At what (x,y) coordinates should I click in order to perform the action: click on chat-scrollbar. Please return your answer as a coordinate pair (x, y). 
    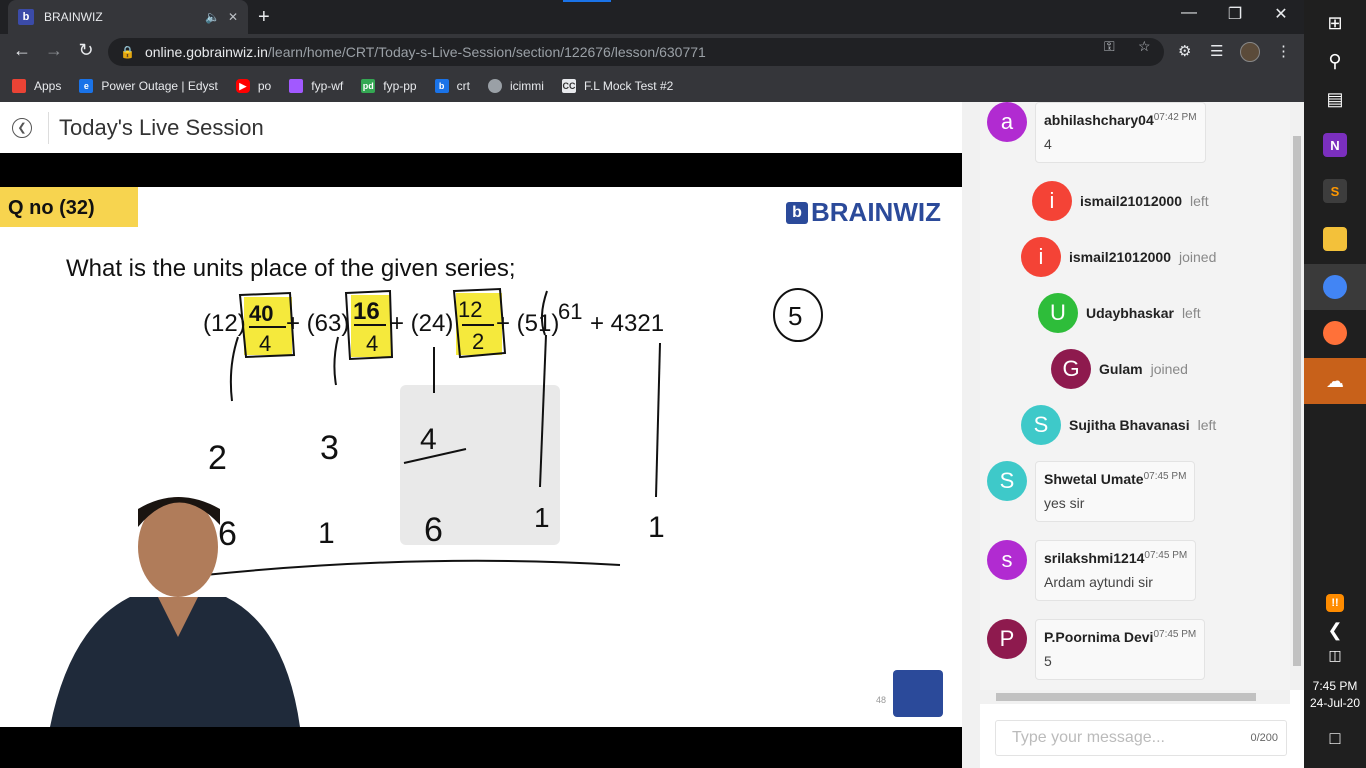
    Looking at the image, I should click on (1297, 396).